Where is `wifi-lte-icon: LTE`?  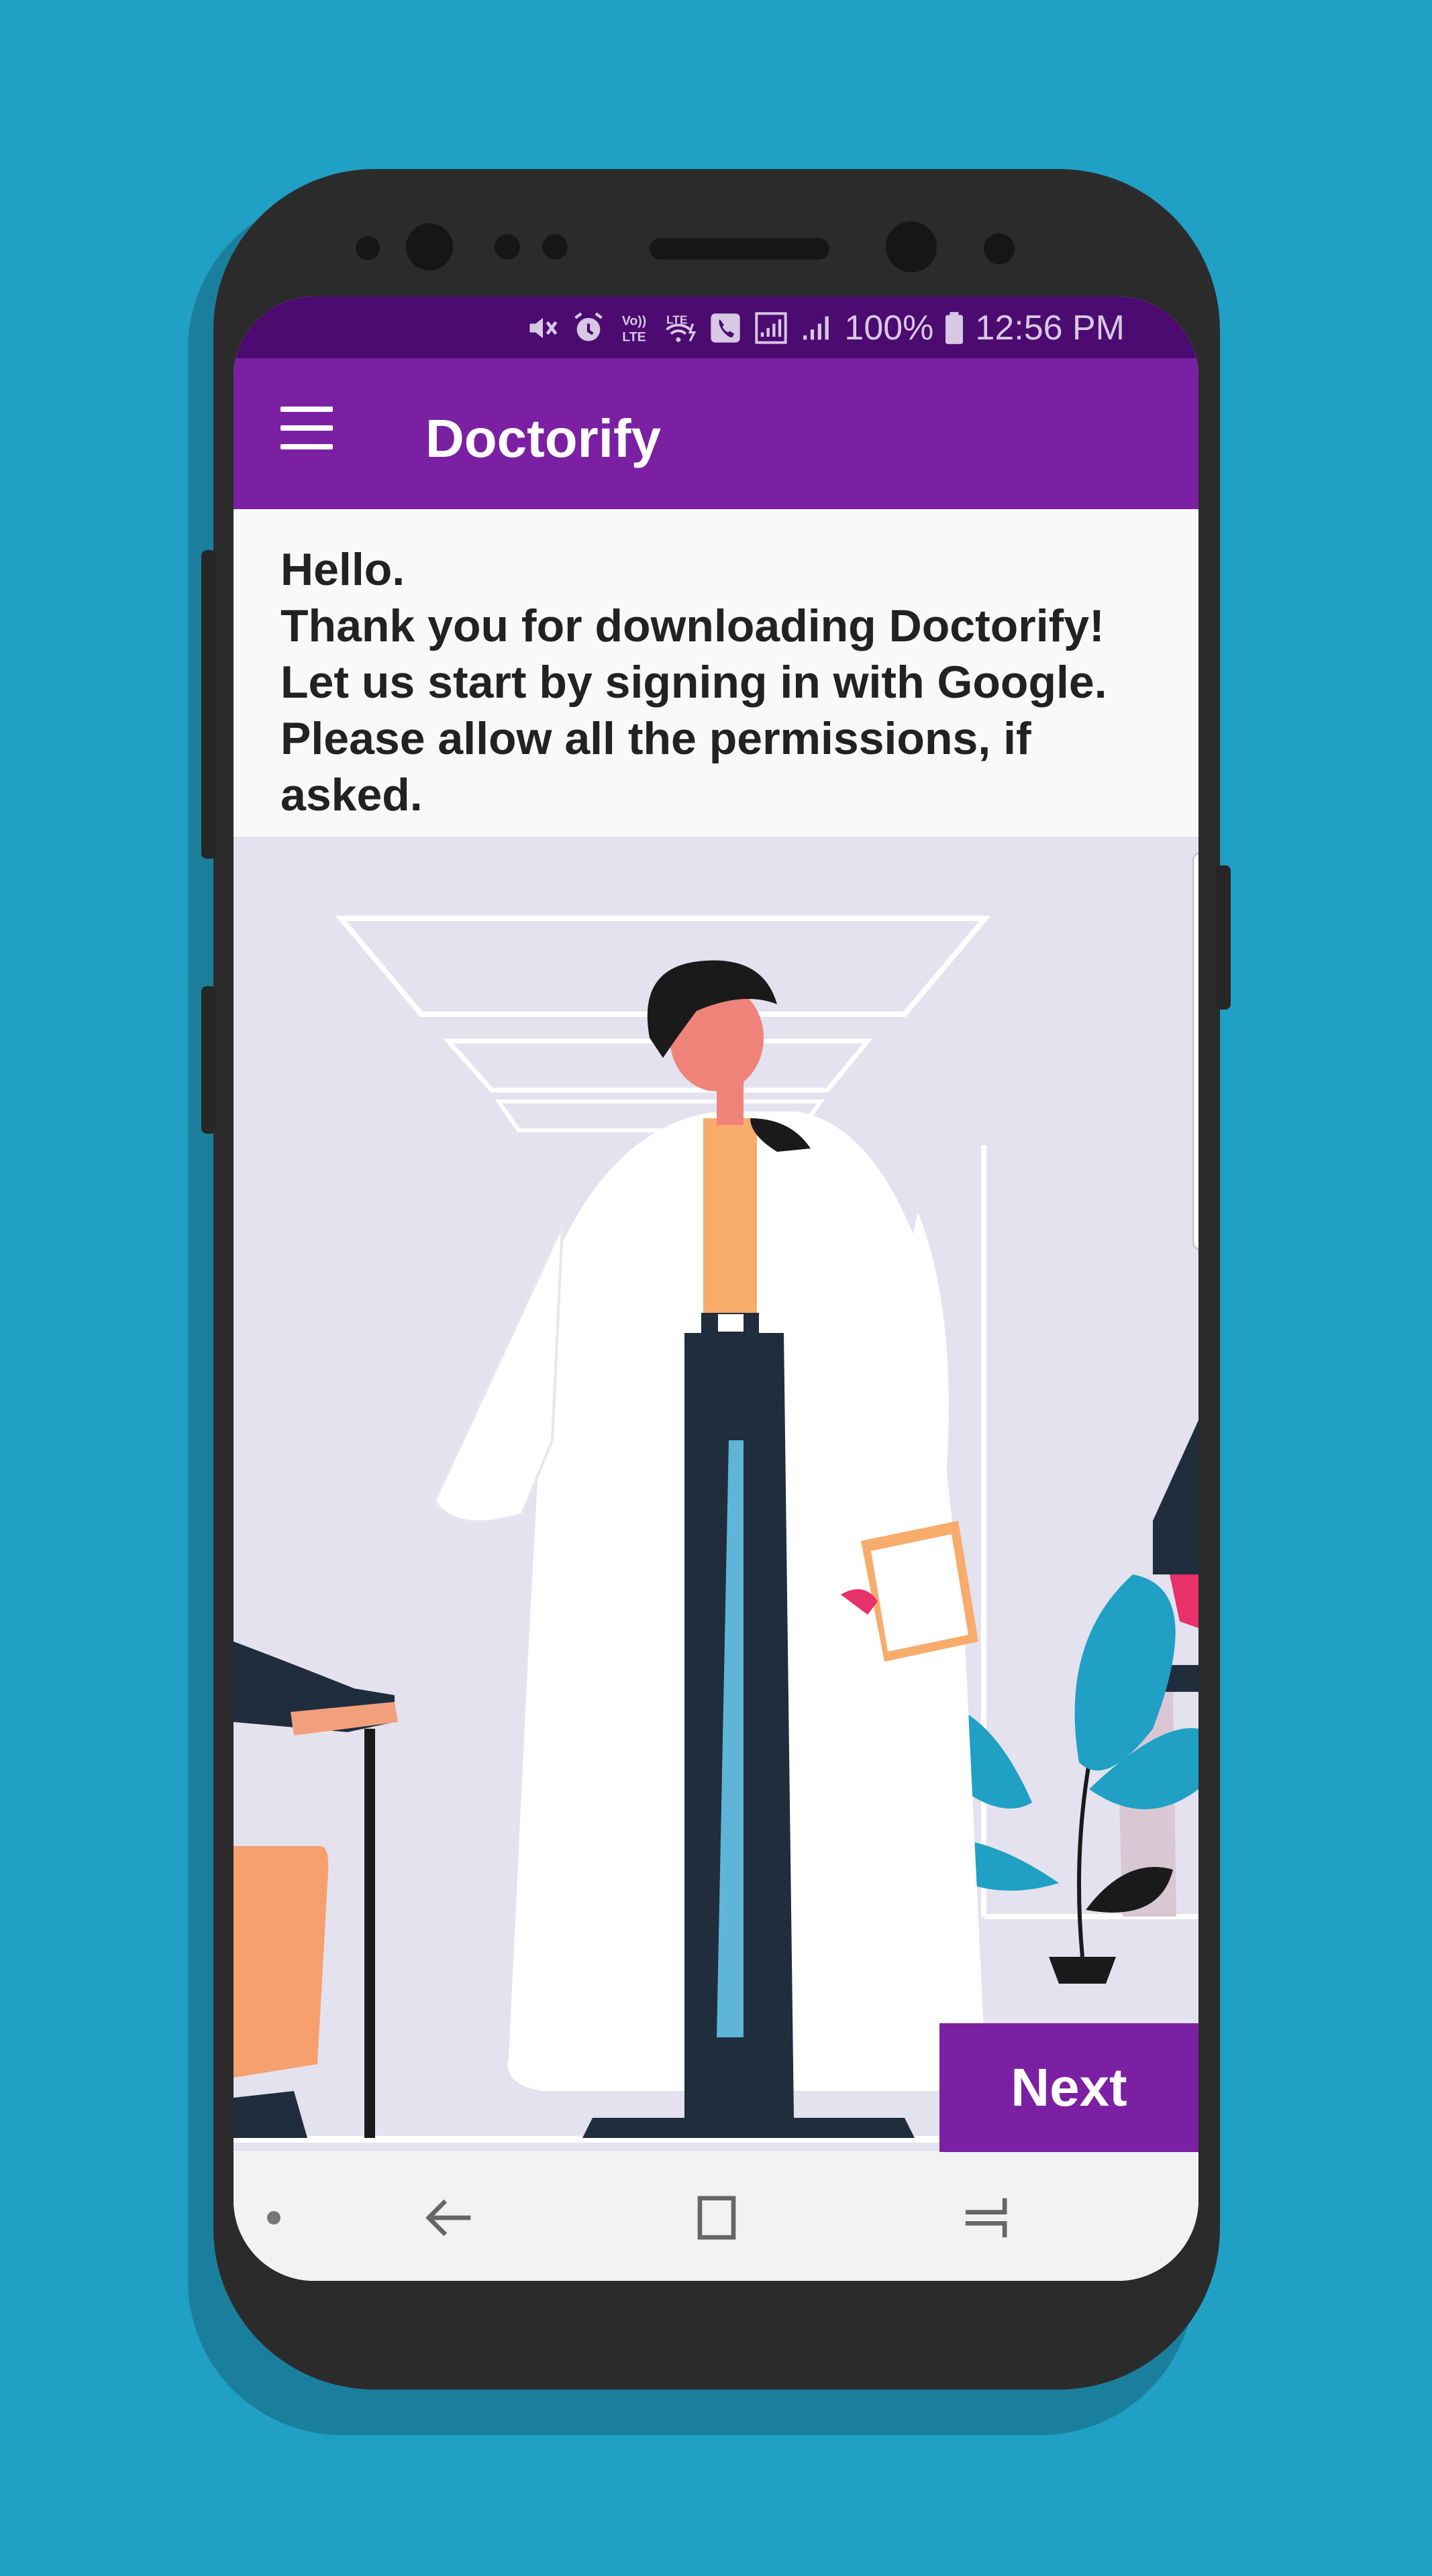
wifi-lte-icon: LTE is located at coordinates (680, 328).